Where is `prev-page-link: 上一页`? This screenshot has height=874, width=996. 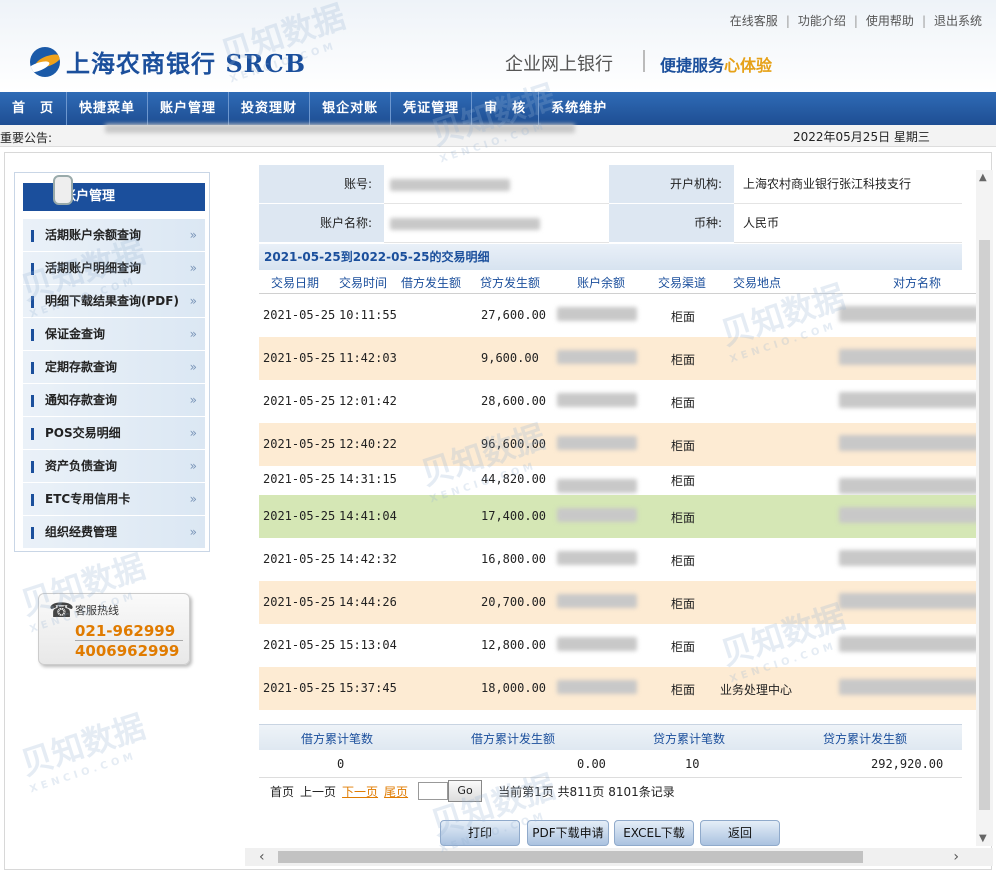
prev-page-link: 上一页 is located at coordinates (318, 791).